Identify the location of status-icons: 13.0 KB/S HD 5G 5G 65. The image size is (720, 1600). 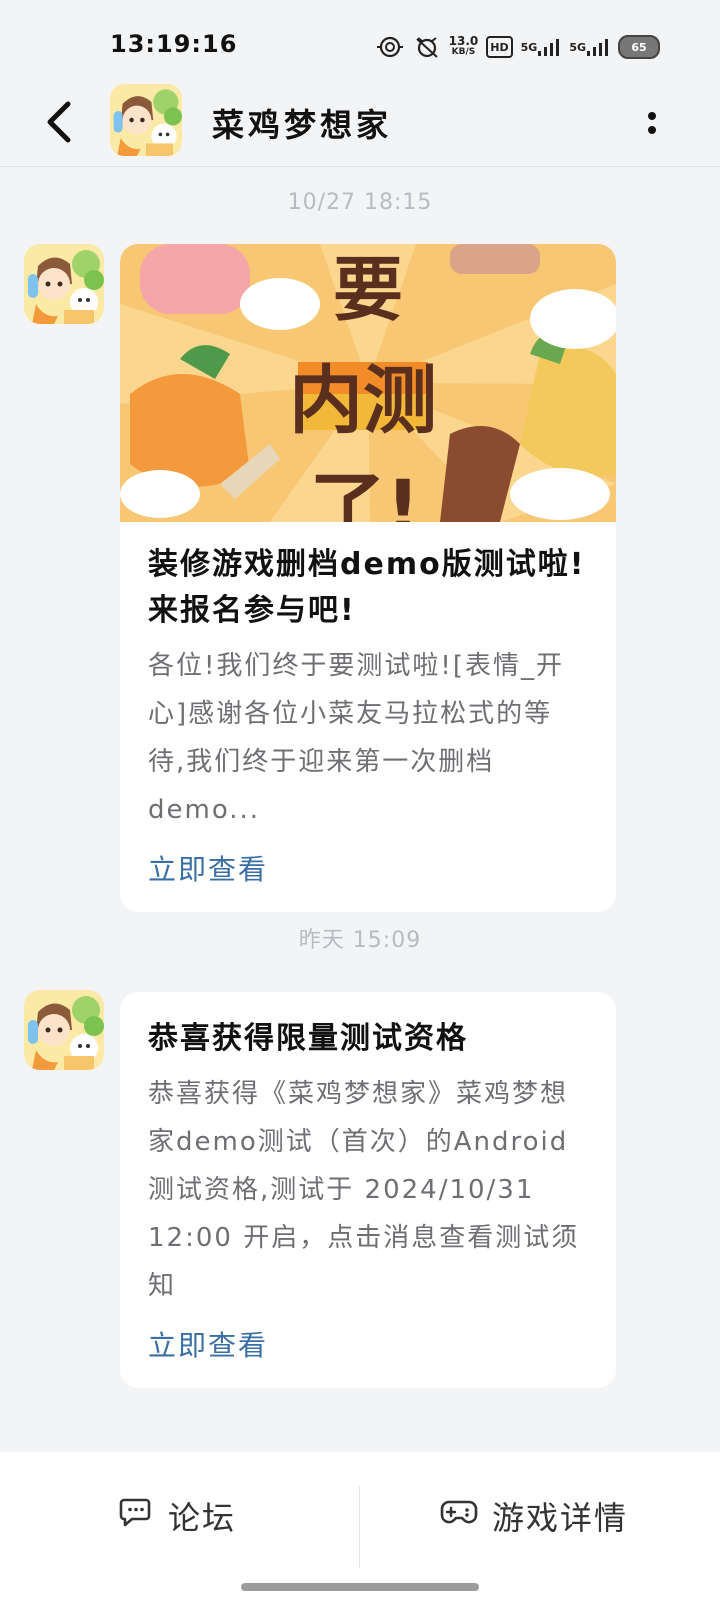
(517, 47).